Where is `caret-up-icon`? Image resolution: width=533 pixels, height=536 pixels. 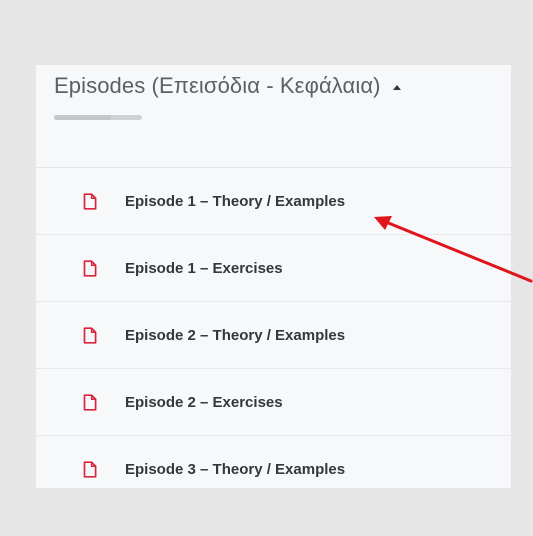
caret-up-icon is located at coordinates (396, 87).